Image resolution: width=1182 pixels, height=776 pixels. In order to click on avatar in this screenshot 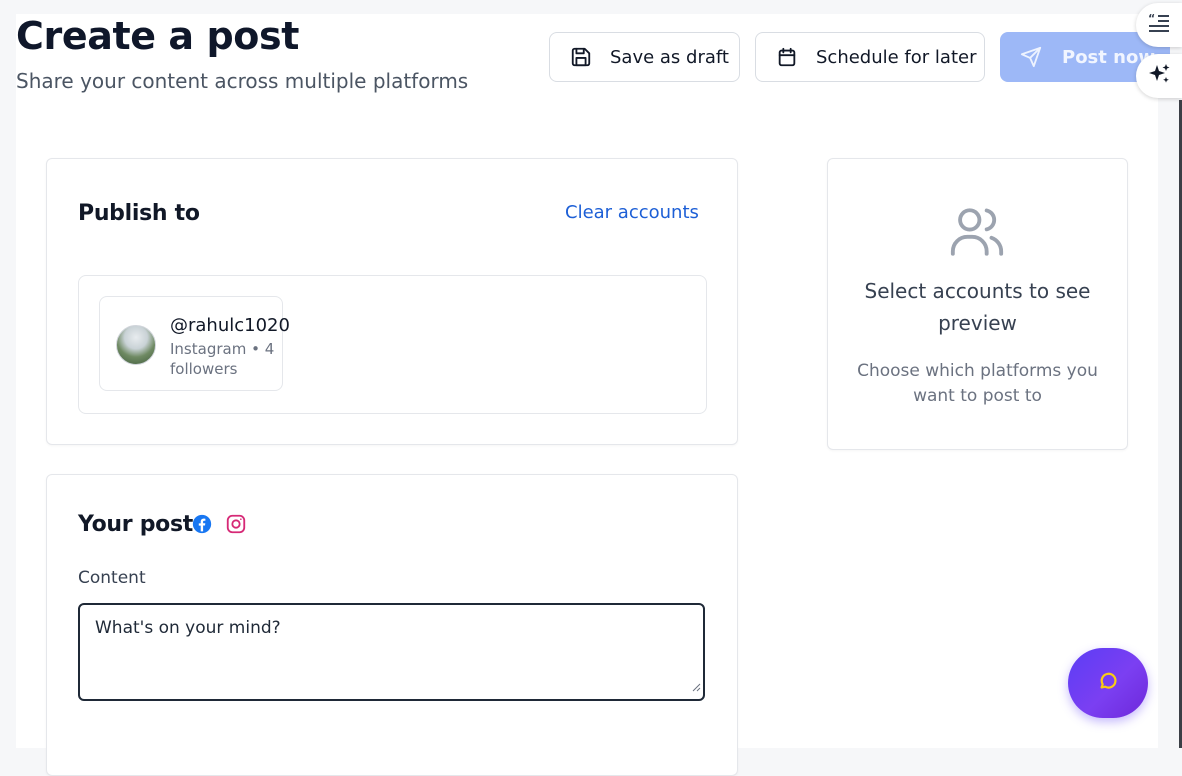, I will do `click(136, 345)`.